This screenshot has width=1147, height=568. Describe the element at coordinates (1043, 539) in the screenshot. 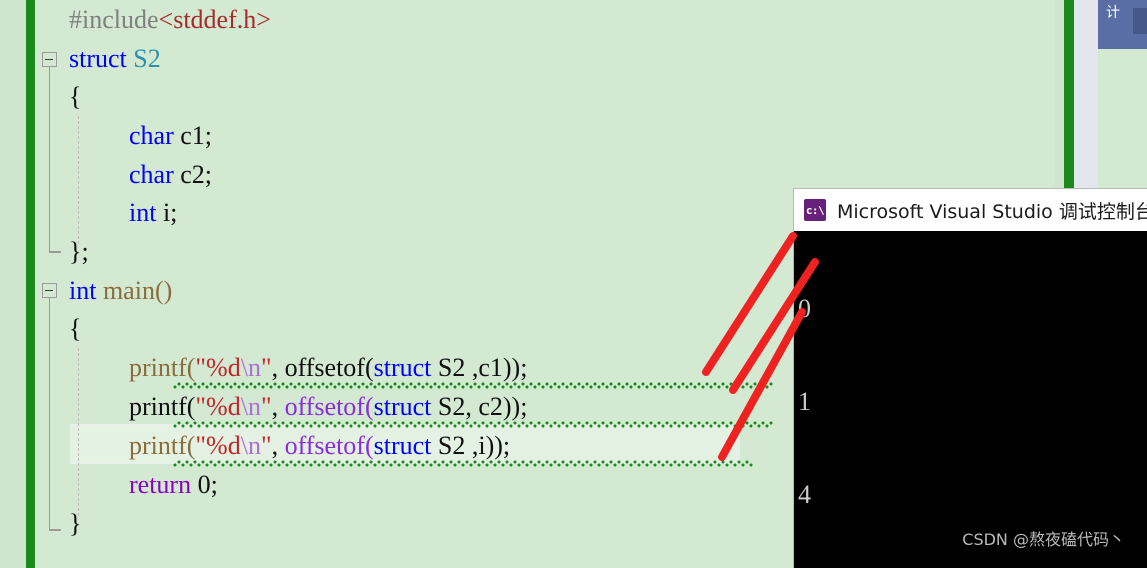

I see `csdn-watermark: CSDN @熬夜磕代码丶` at that location.